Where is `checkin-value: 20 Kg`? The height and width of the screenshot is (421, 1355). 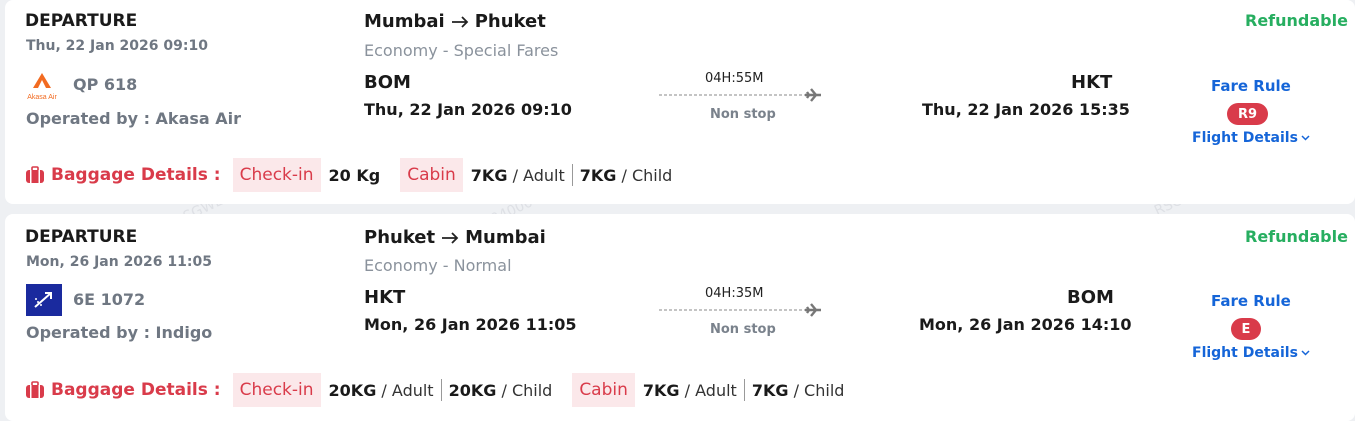 checkin-value: 20 Kg is located at coordinates (354, 175).